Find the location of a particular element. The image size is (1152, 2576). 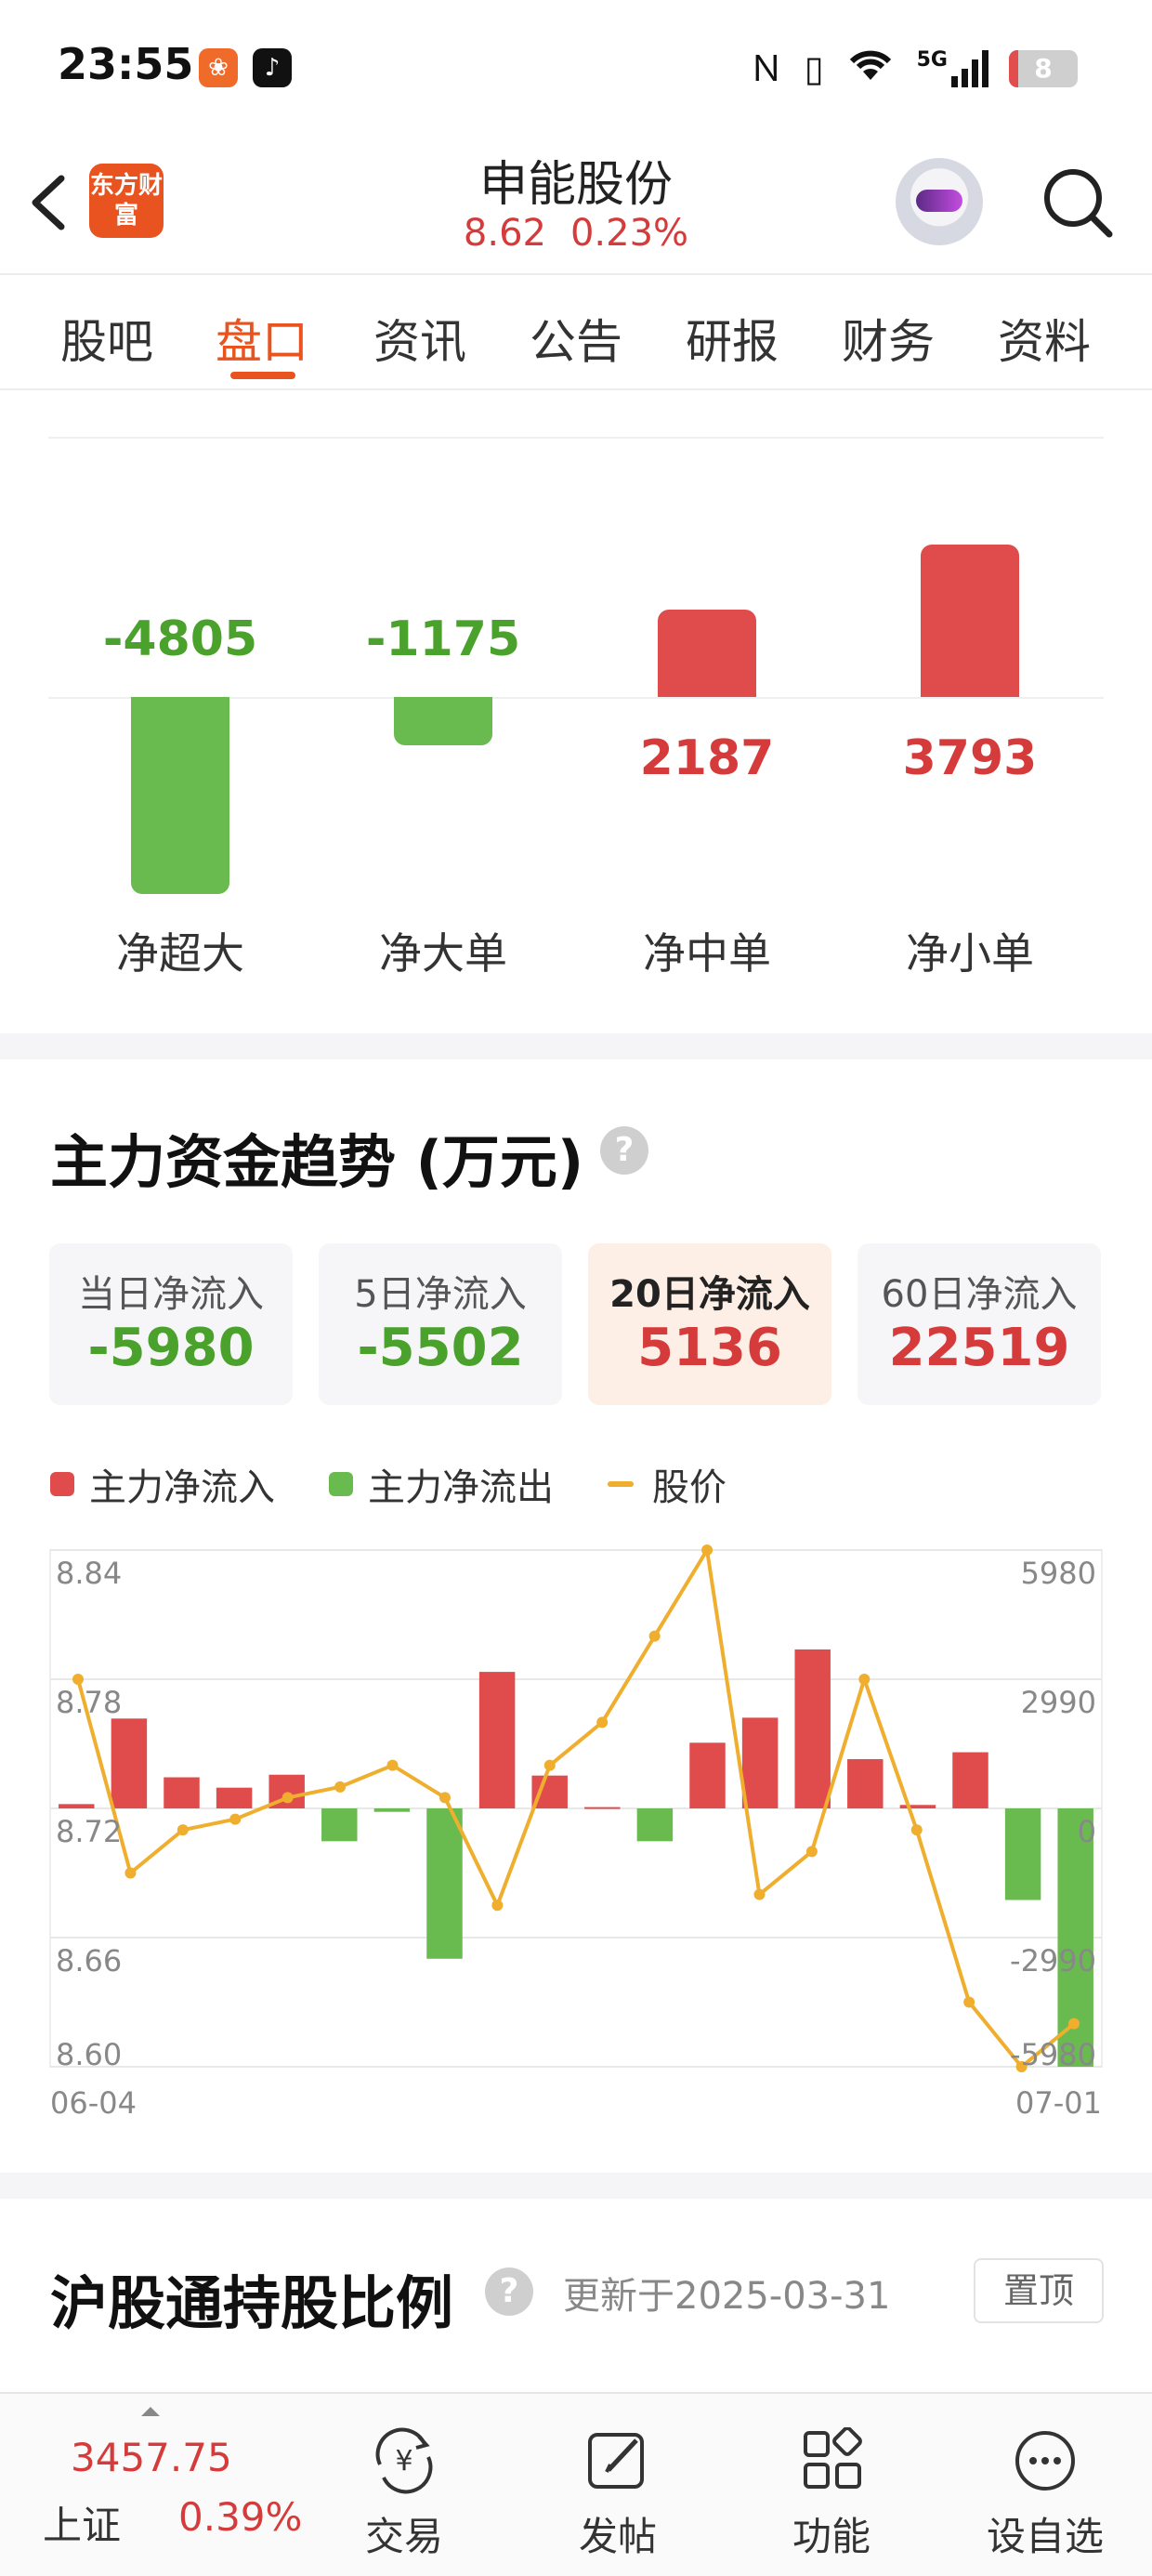

x-axis-start-label: 06-04 is located at coordinates (93, 2103).